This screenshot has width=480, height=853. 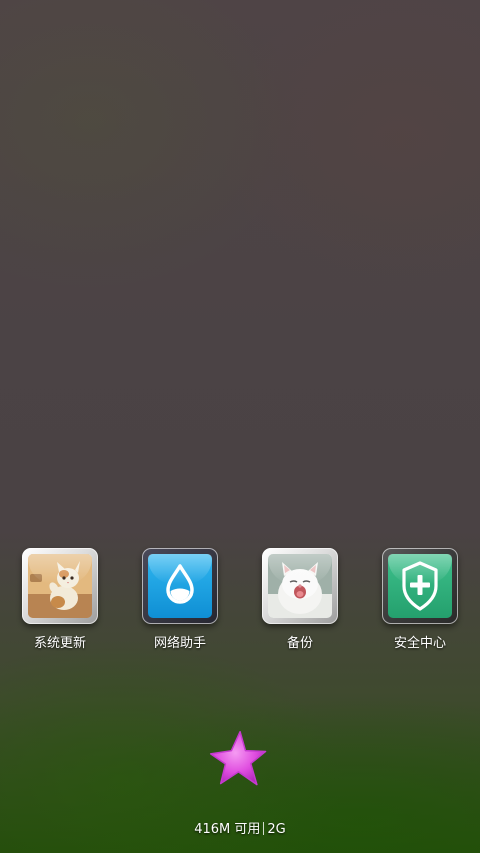 I want to click on water-drop-icon, so click(x=180, y=586).